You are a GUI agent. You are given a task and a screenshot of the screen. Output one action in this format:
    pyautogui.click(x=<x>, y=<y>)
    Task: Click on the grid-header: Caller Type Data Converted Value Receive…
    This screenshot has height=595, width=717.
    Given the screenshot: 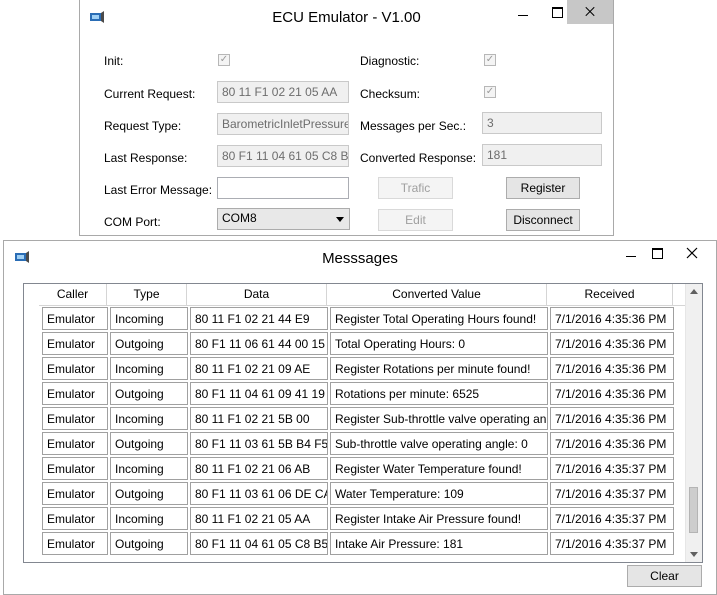 What is the action you would take?
    pyautogui.click(x=363, y=295)
    